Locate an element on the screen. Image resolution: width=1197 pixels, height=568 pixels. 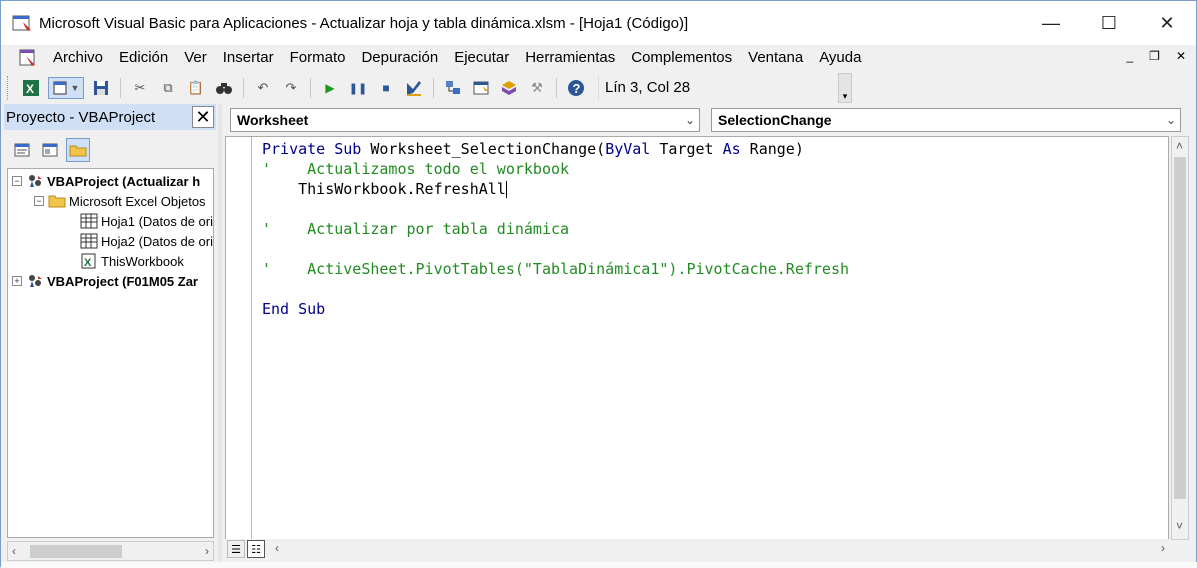
tree-expander: + is located at coordinates (17, 281).